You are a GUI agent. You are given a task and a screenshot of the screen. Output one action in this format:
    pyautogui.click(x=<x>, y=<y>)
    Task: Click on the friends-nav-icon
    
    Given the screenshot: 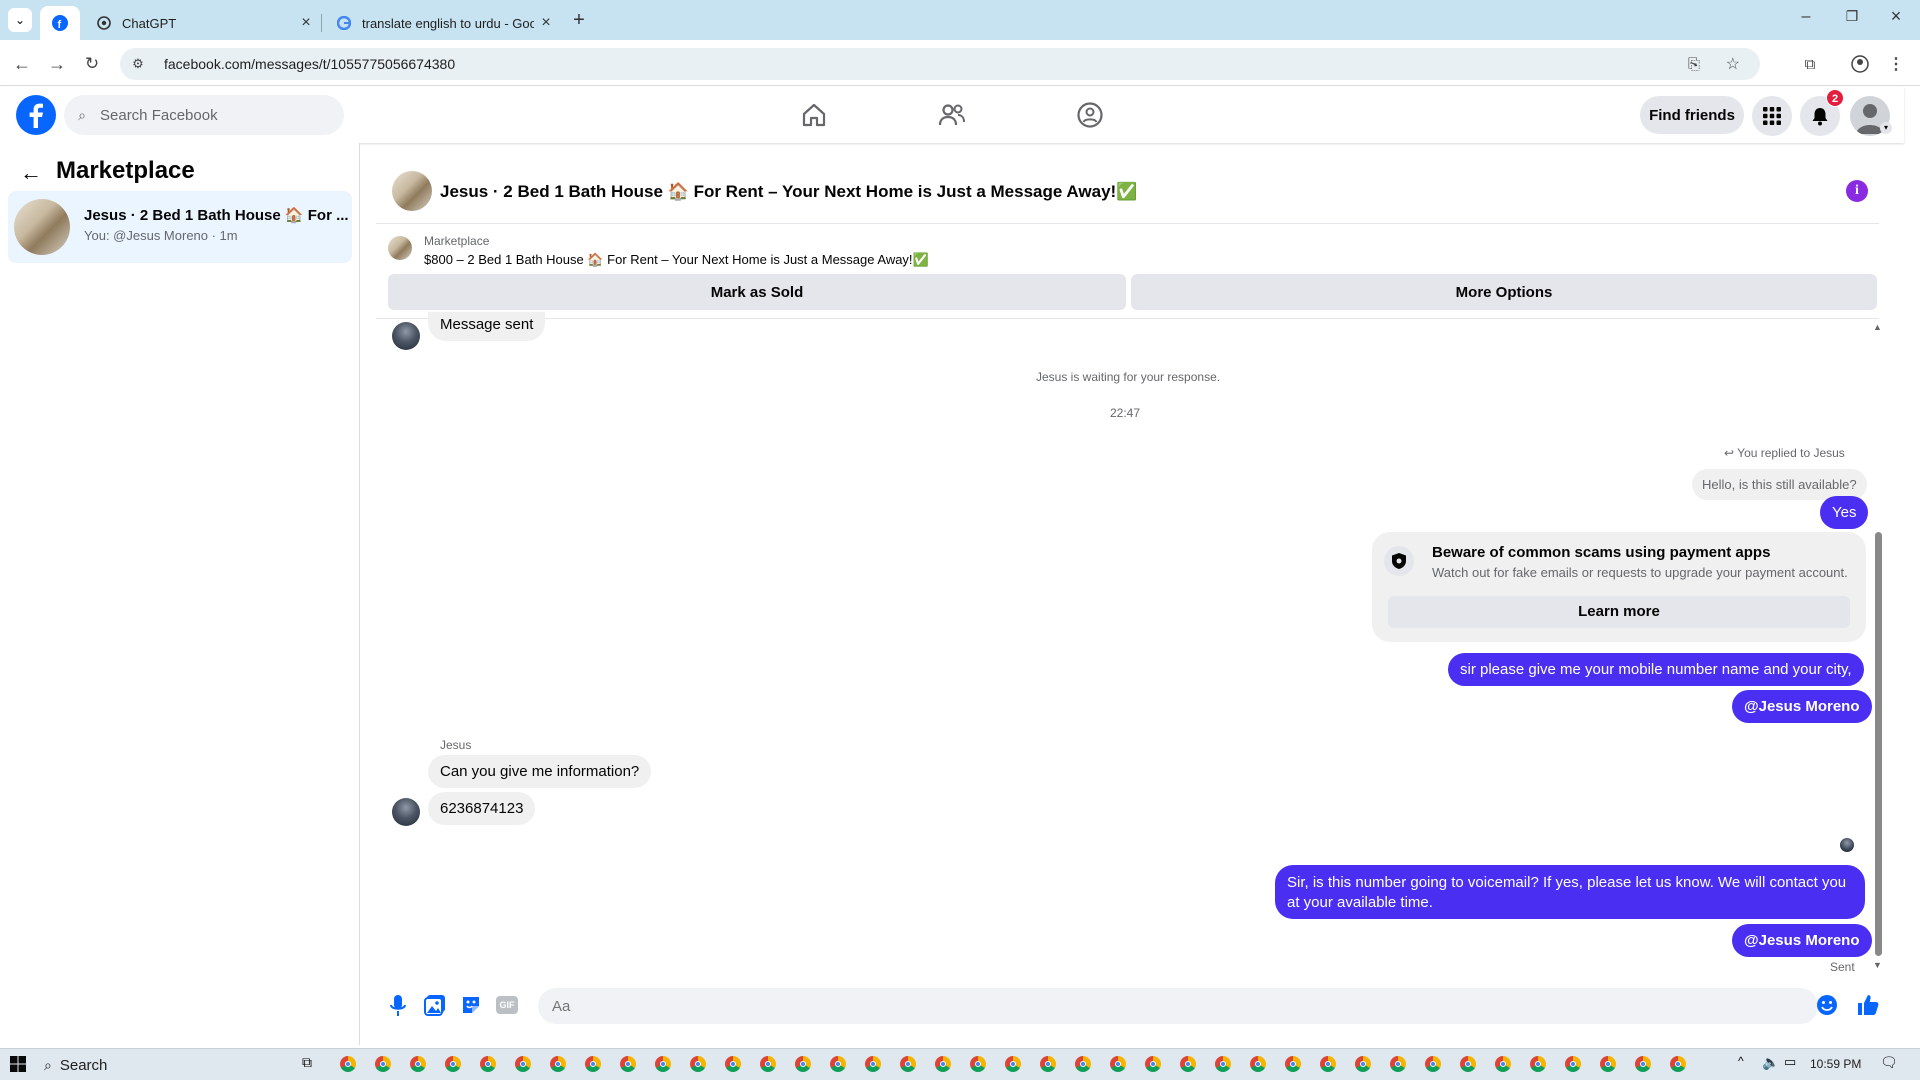 What is the action you would take?
    pyautogui.click(x=952, y=115)
    